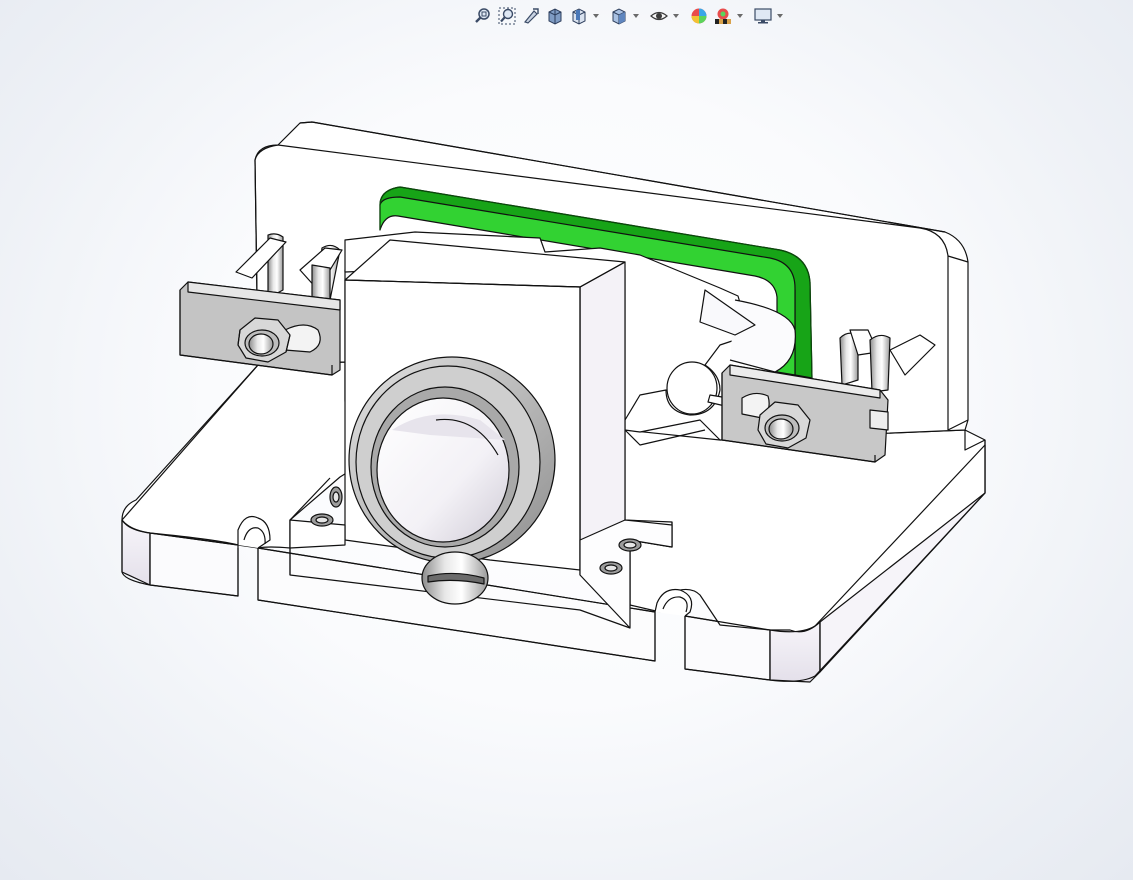  I want to click on flange-screw-1-icon, so click(322, 520).